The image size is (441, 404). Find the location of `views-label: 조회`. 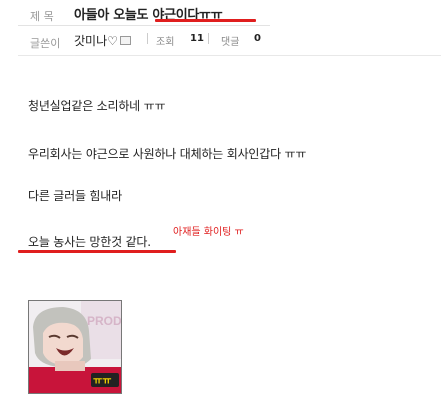

views-label: 조회 is located at coordinates (165, 42).